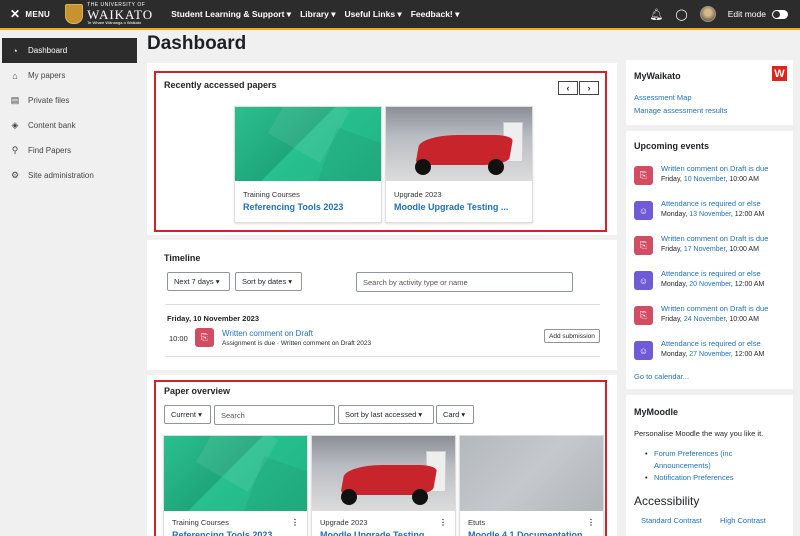  What do you see at coordinates (714, 460) in the screenshot?
I see `forum-preferences-link: Forum Preferences (inc Announcements)` at bounding box center [714, 460].